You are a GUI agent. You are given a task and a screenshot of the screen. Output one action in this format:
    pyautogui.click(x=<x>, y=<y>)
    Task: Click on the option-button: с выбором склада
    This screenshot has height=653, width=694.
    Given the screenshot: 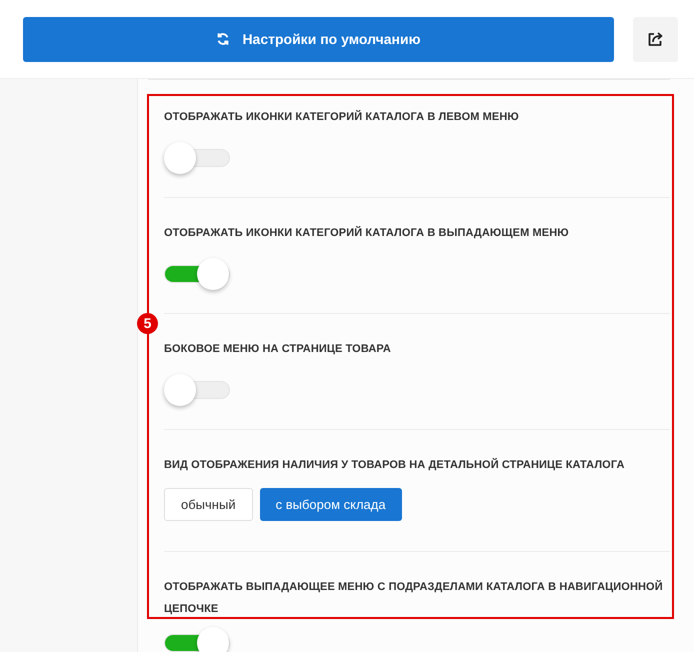 What is the action you would take?
    pyautogui.click(x=331, y=504)
    